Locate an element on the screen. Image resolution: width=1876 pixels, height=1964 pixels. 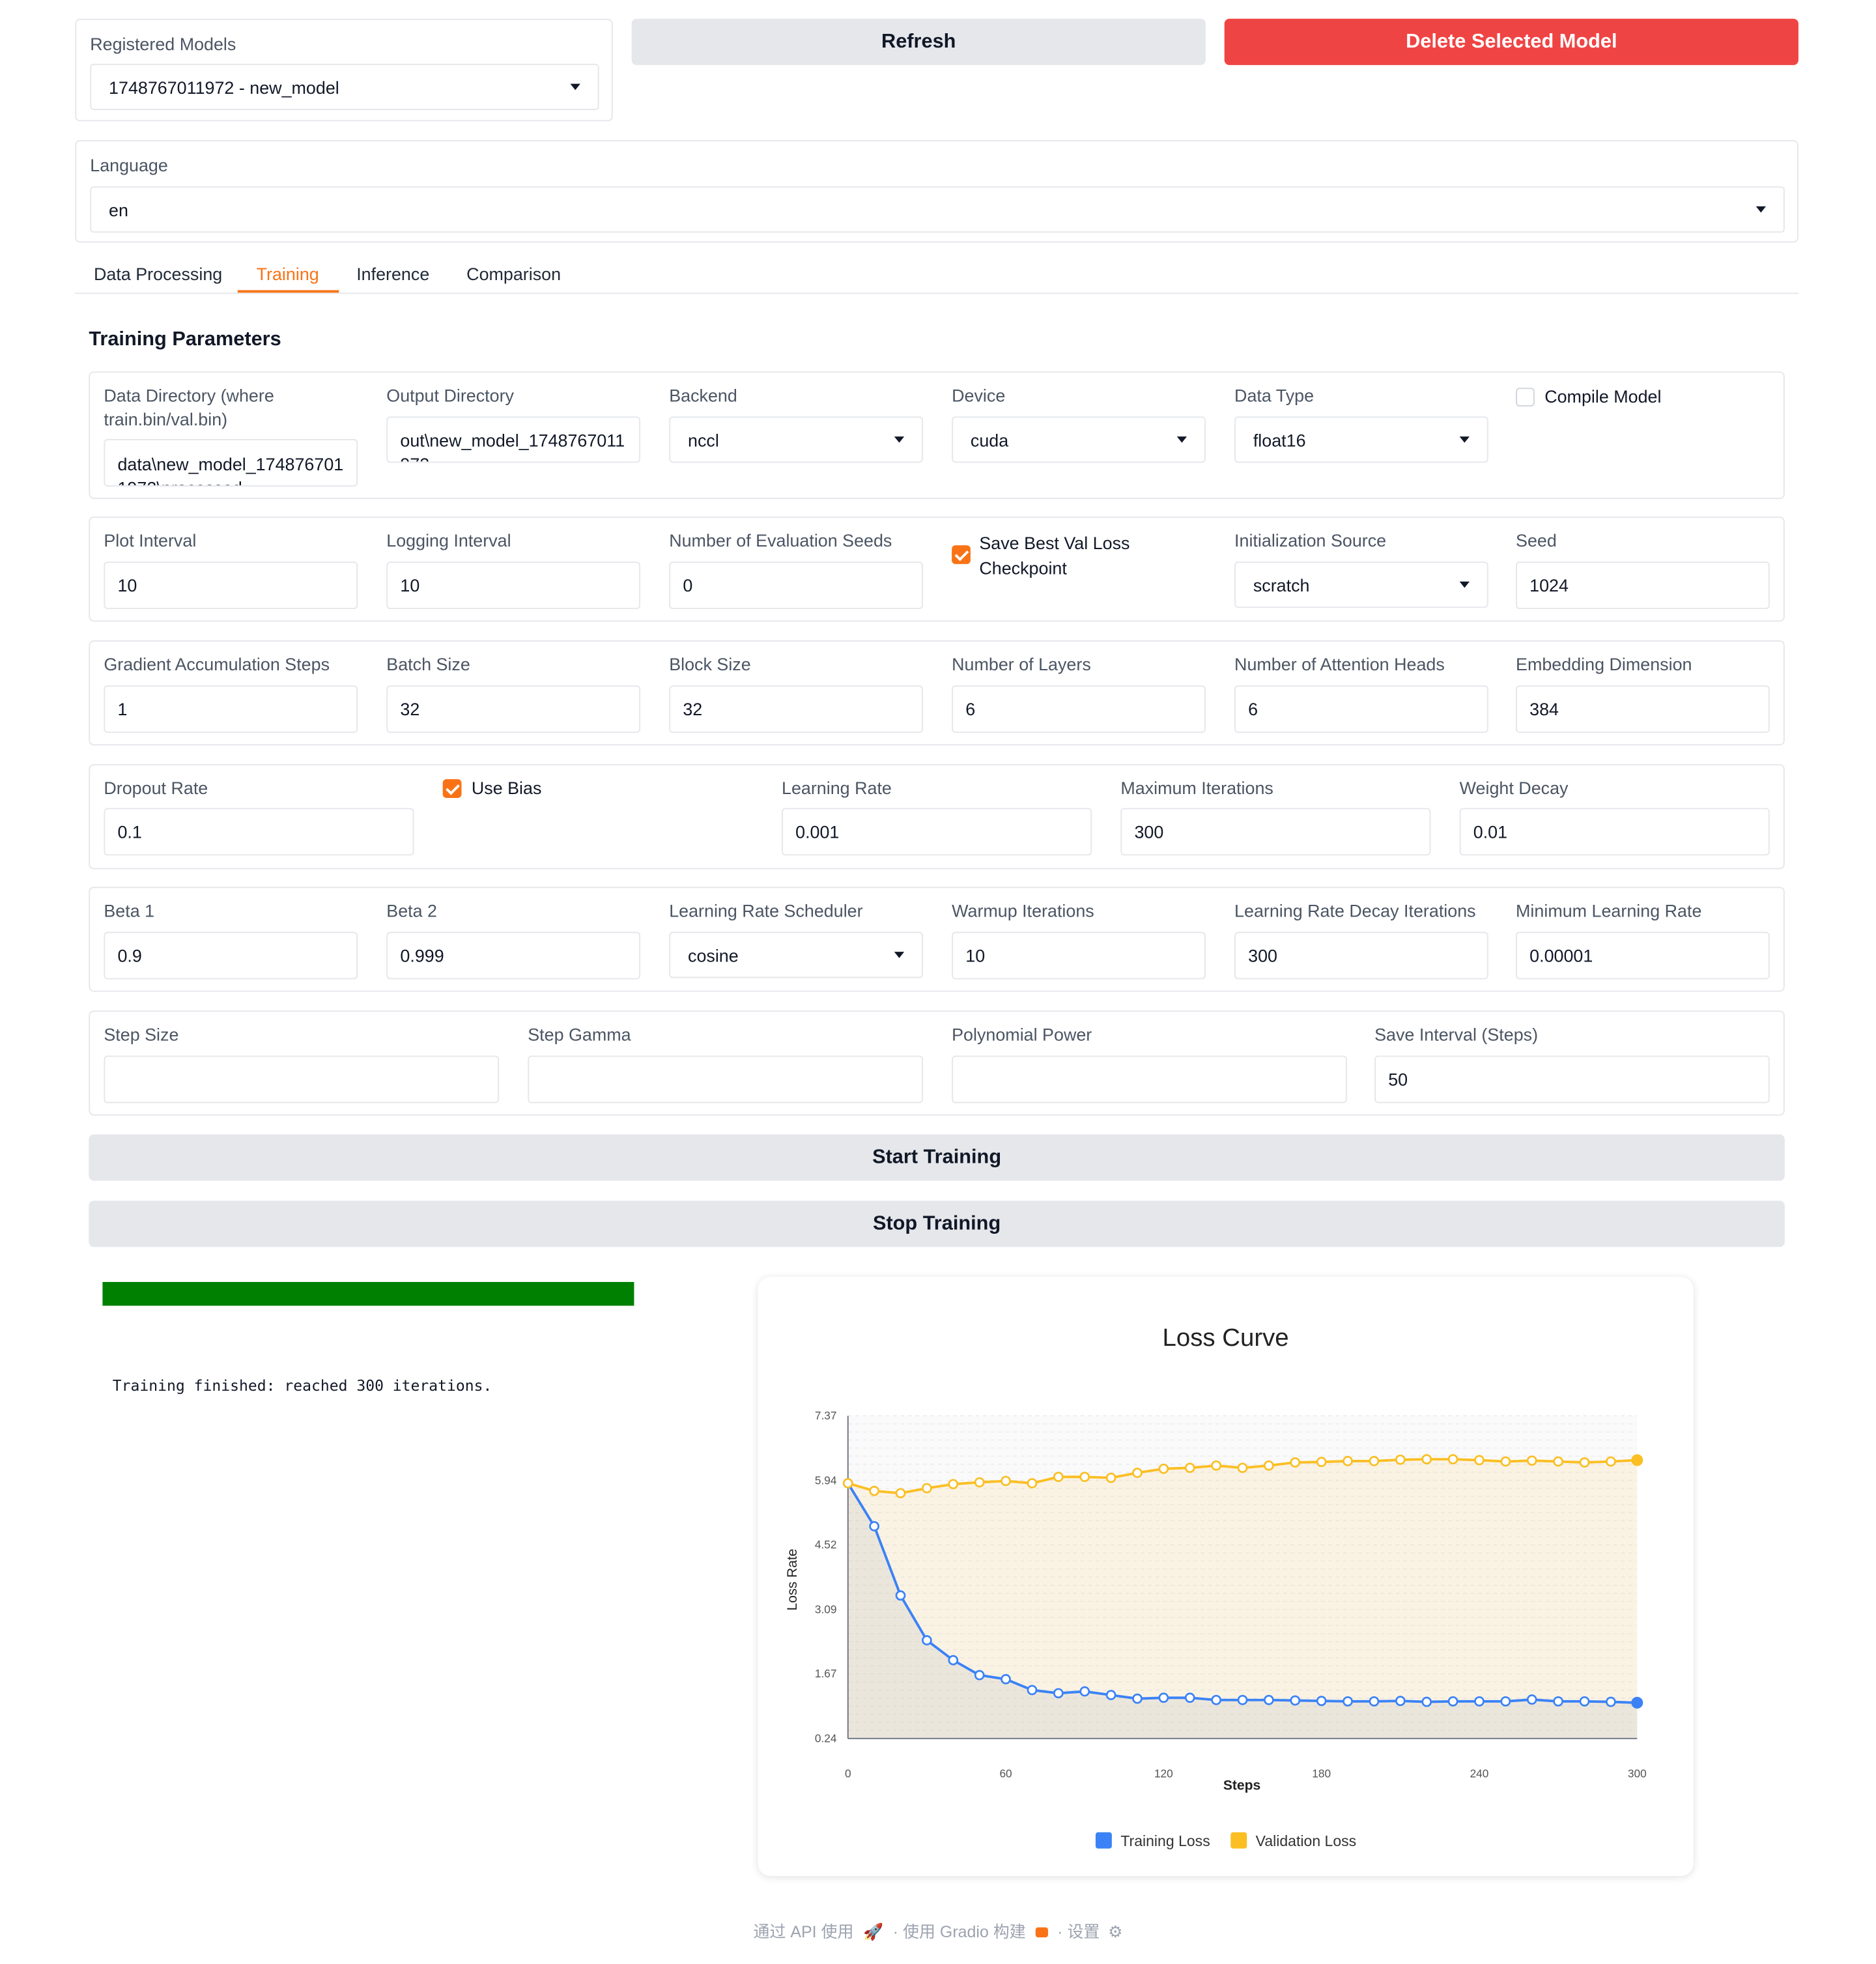
delete-selected-model-button: Delete Selected Model is located at coordinates (1511, 41).